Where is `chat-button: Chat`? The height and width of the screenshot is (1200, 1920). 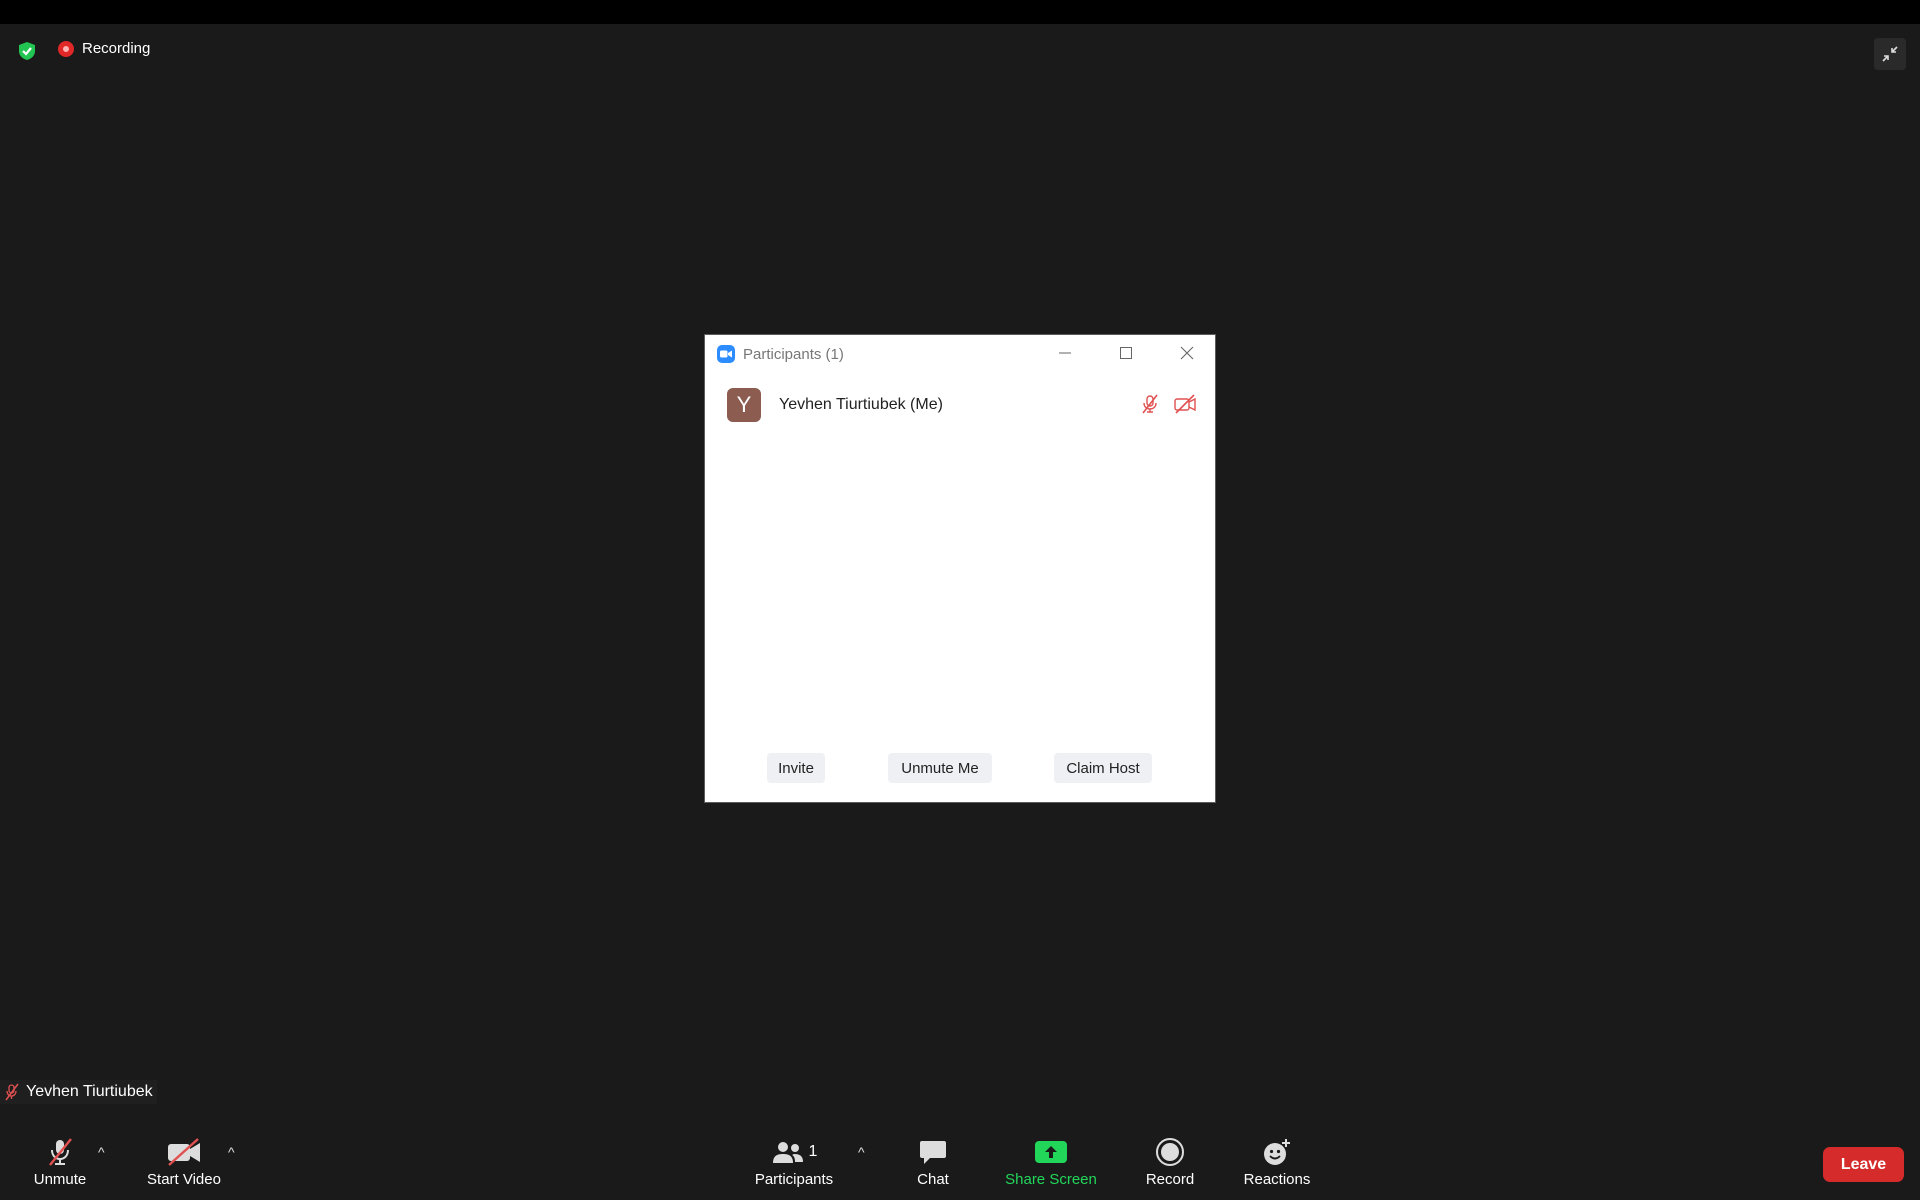
chat-button: Chat is located at coordinates (933, 1165).